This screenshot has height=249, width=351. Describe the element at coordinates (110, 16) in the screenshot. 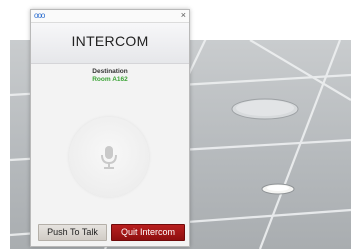

I see `window-titlebar: ooo ×` at that location.